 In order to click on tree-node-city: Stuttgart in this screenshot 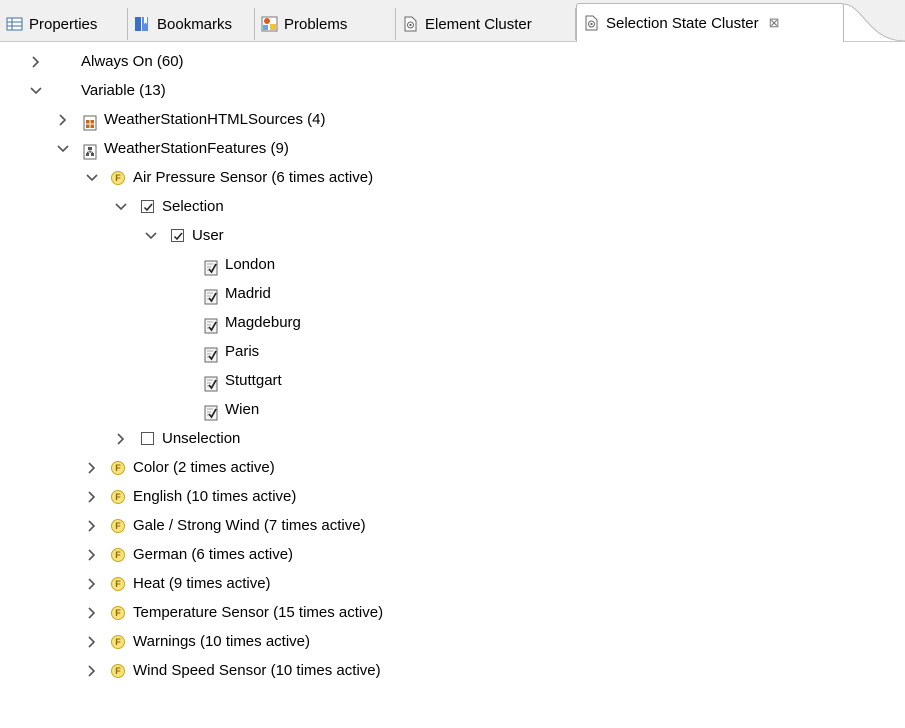, I will do `click(452, 380)`.